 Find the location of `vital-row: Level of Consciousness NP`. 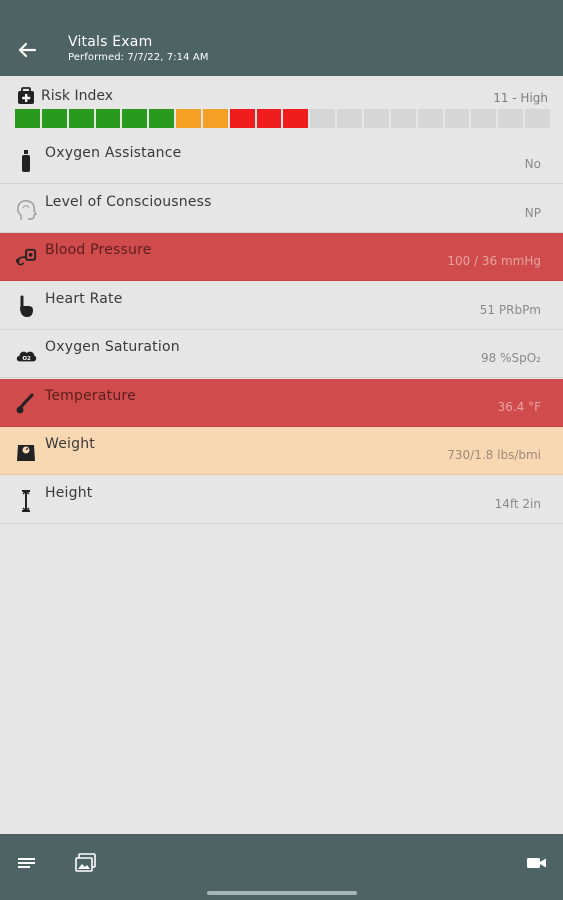

vital-row: Level of Consciousness NP is located at coordinates (281, 209).